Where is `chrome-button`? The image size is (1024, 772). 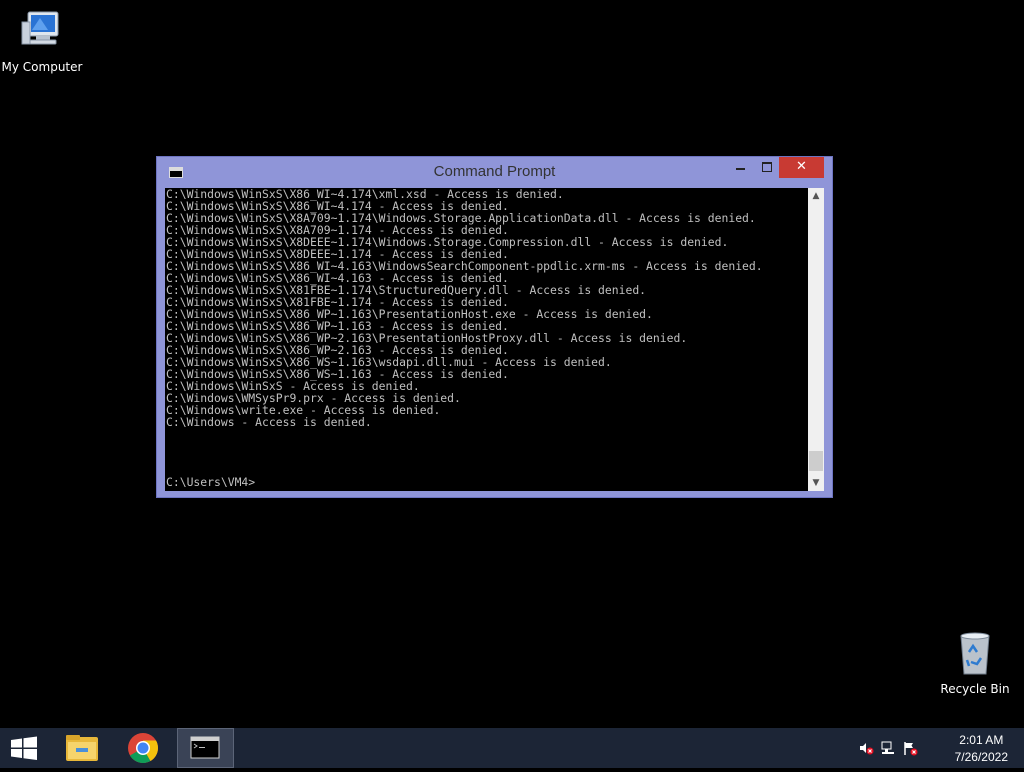 chrome-button is located at coordinates (143, 748).